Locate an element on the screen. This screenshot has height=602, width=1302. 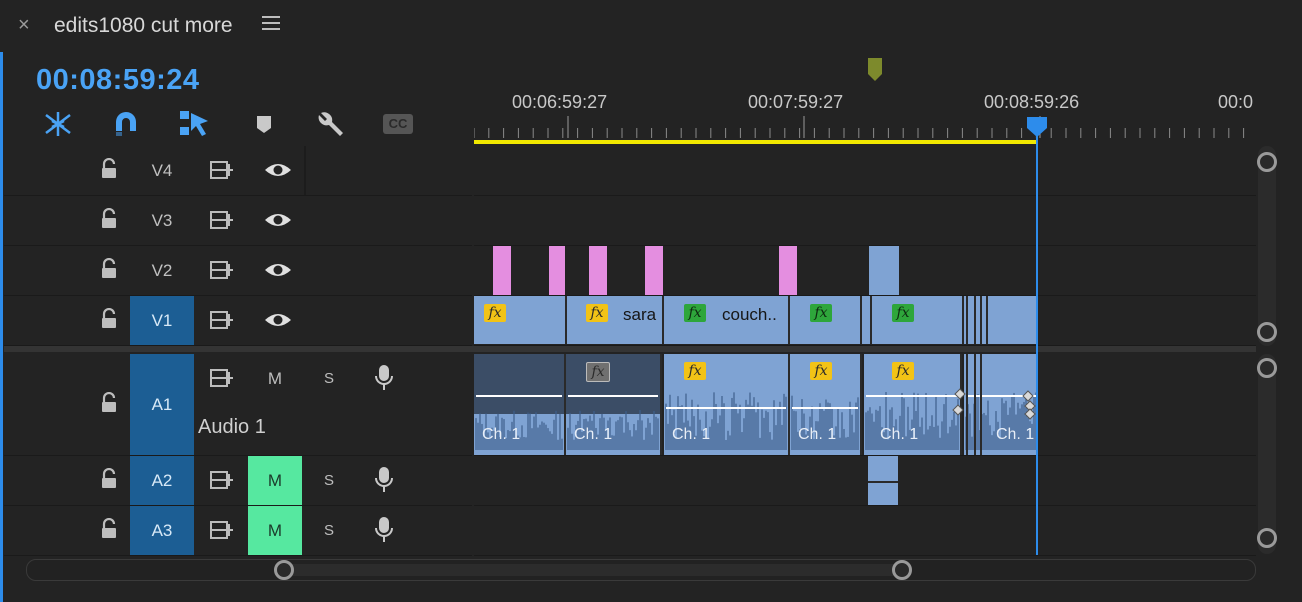
video-audio-divider is located at coordinates (630, 349).